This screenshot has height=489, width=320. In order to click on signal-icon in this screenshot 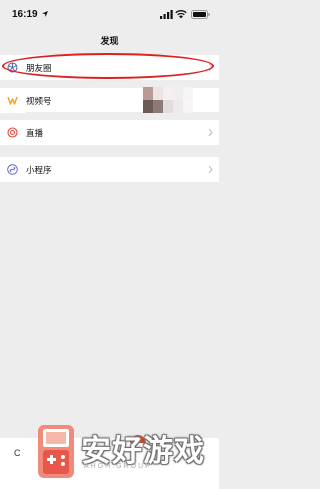, I will do `click(166, 14)`.